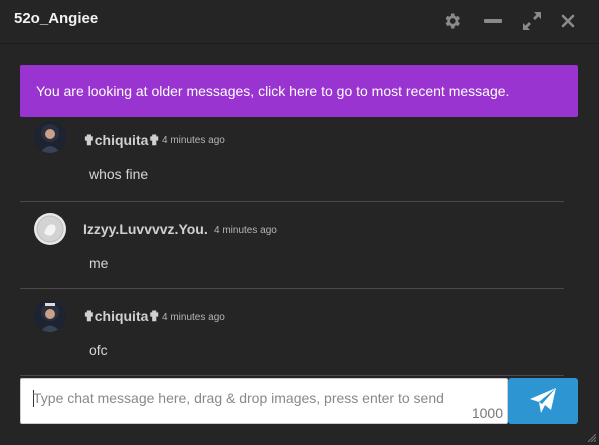 The image size is (599, 445). What do you see at coordinates (493, 21) in the screenshot?
I see `minimize-icon` at bounding box center [493, 21].